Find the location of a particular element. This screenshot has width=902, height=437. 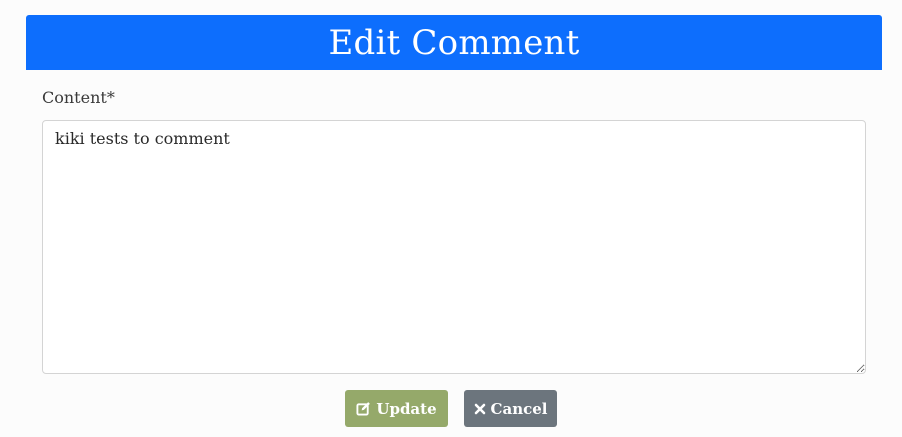

form-actions: Update Cancel is located at coordinates (451, 408).